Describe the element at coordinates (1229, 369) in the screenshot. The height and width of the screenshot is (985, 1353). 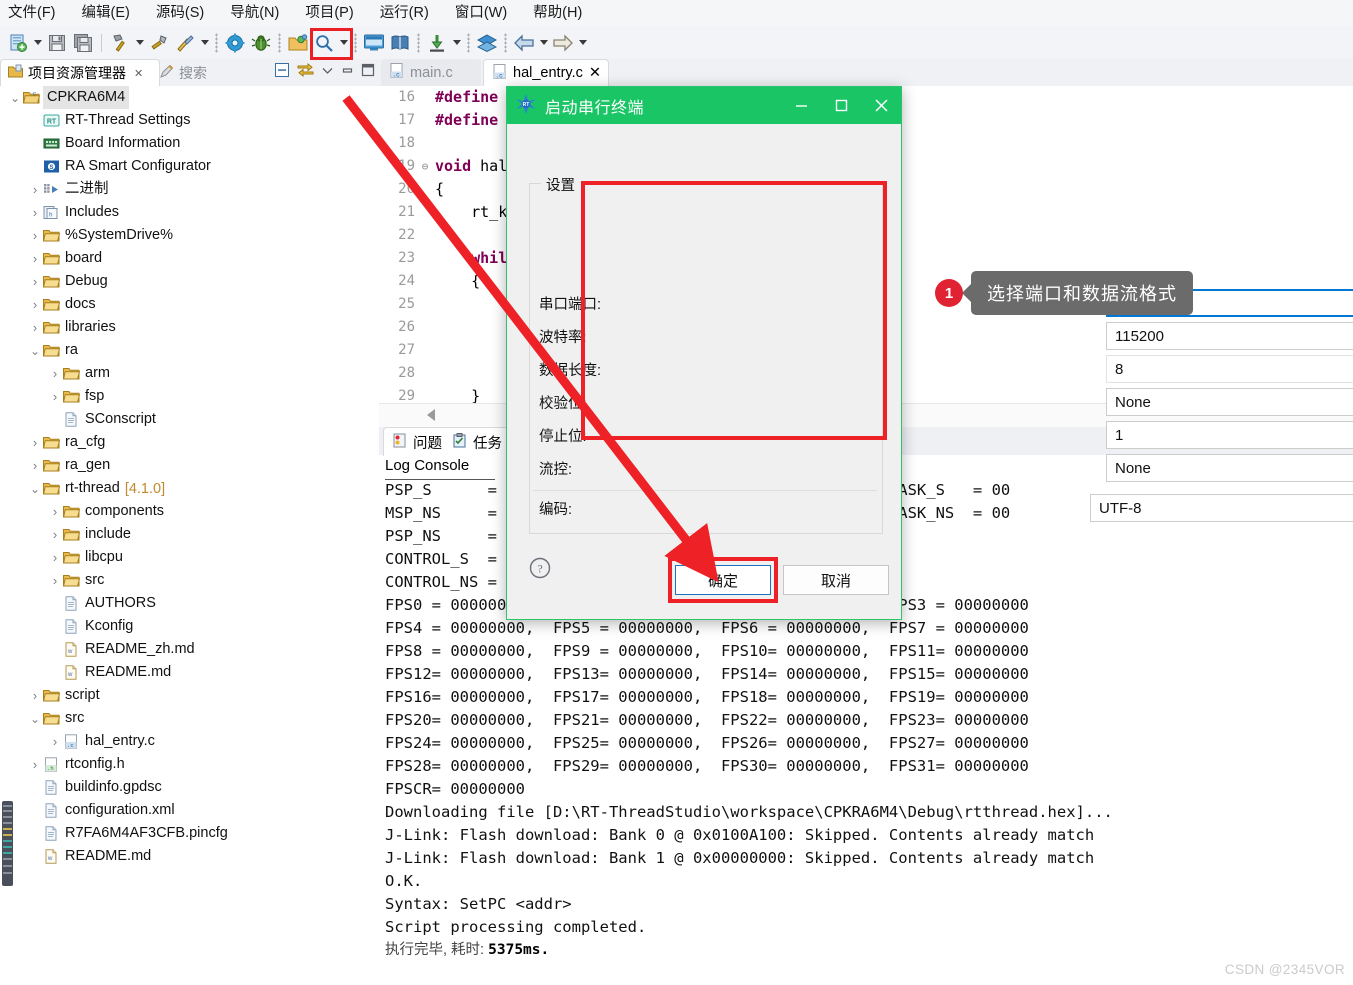
I see `data-bits-combo: 8 ⌄` at that location.